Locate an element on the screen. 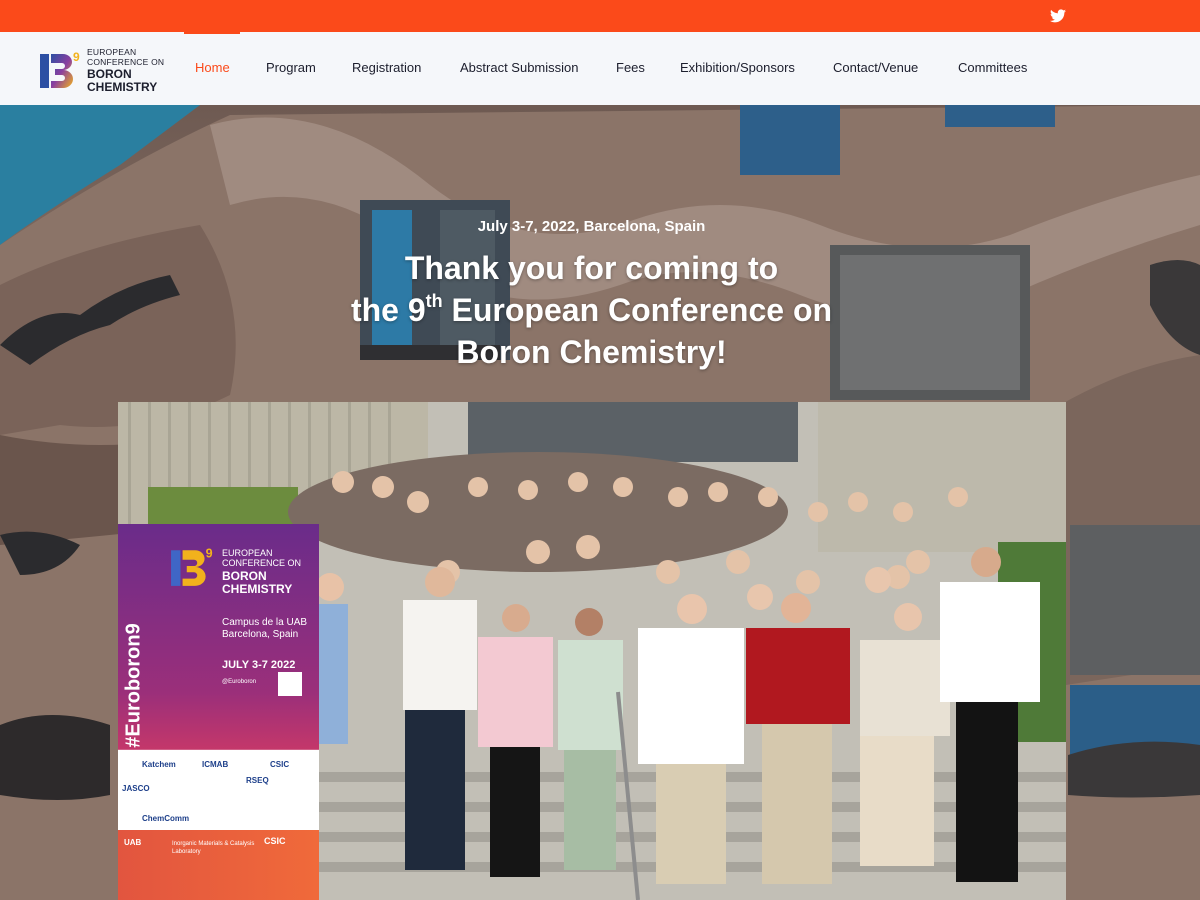 The height and width of the screenshot is (900, 1200). sponsor-logo: ICMAB is located at coordinates (215, 764).